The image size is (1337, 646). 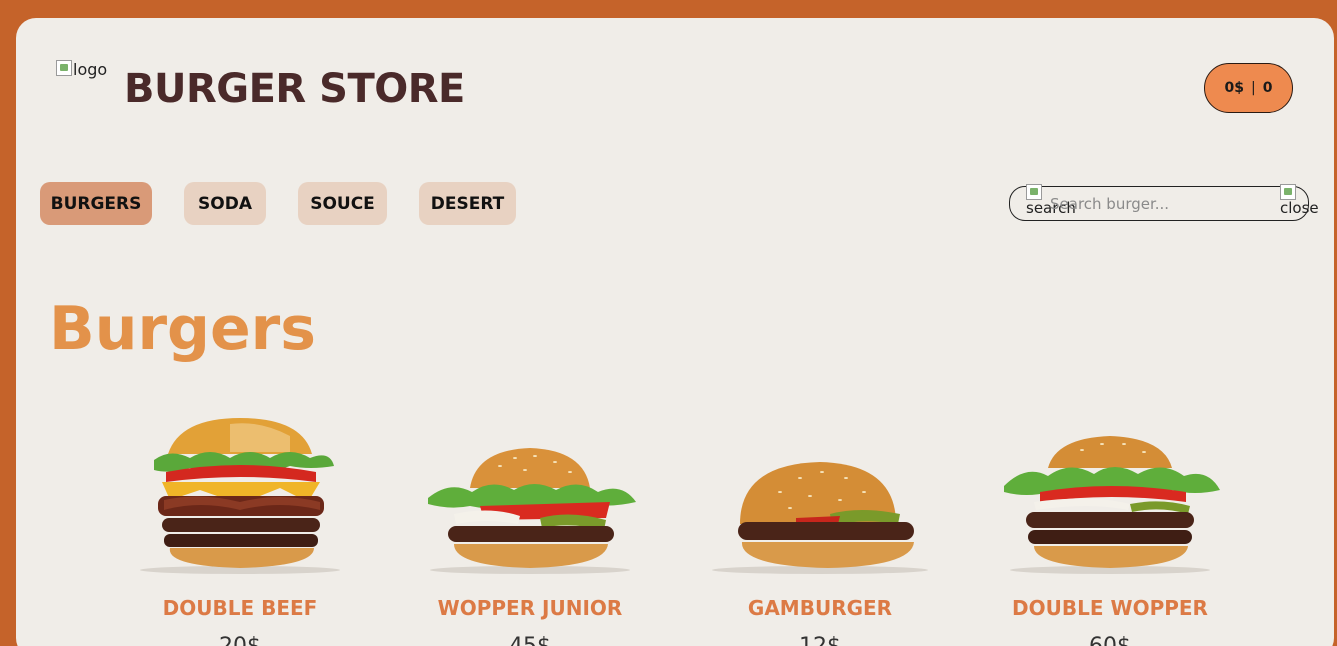 I want to click on search-bar: search close, so click(x=1164, y=202).